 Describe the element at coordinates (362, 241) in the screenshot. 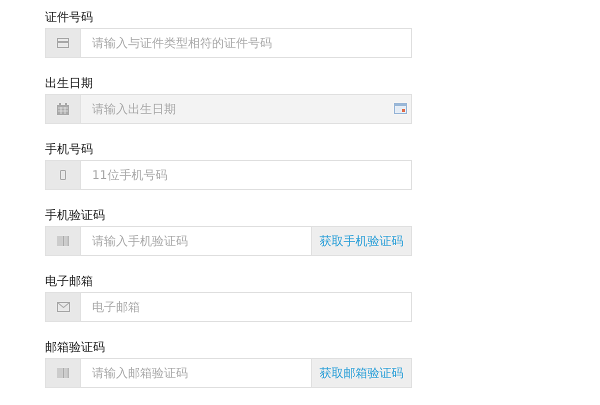

I see `get-code-button: 获取手机验证码` at that location.